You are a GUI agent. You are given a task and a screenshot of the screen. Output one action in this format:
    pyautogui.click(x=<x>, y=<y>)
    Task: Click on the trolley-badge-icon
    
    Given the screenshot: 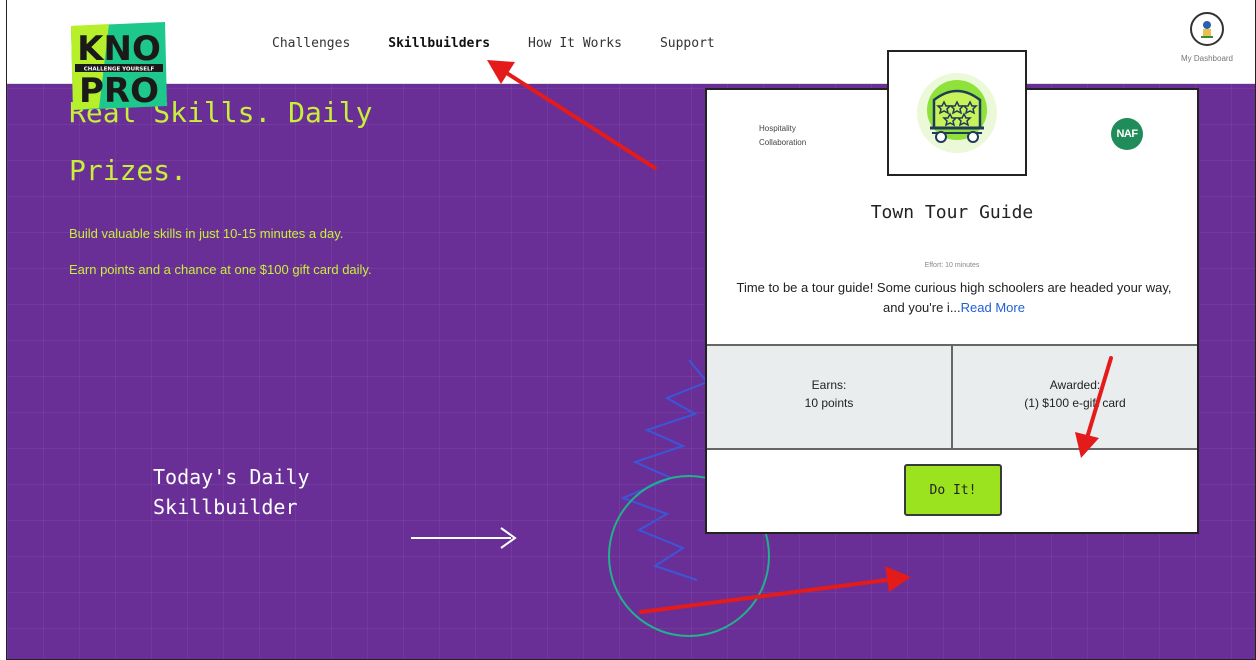 What is the action you would take?
    pyautogui.click(x=957, y=113)
    